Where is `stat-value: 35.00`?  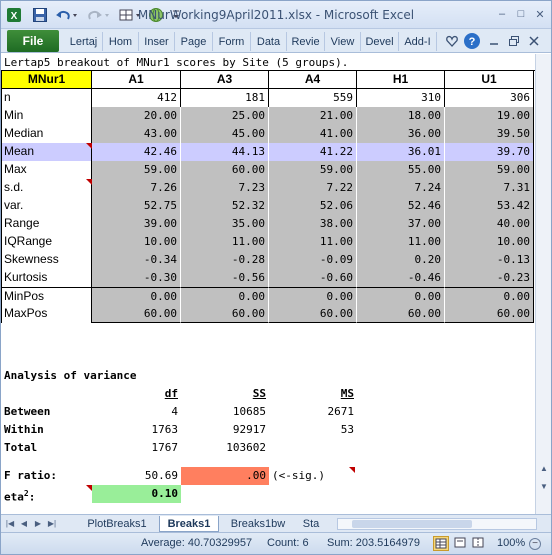
stat-value: 35.00 is located at coordinates (225, 224).